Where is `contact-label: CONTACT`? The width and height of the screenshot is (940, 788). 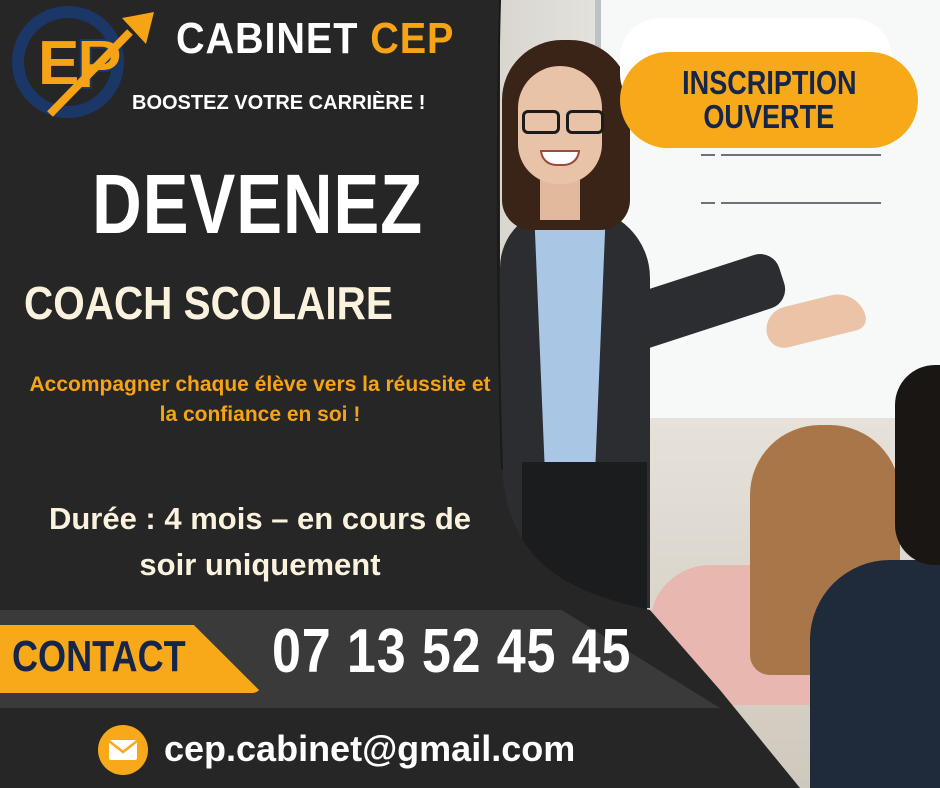
contact-label: CONTACT is located at coordinates (99, 656).